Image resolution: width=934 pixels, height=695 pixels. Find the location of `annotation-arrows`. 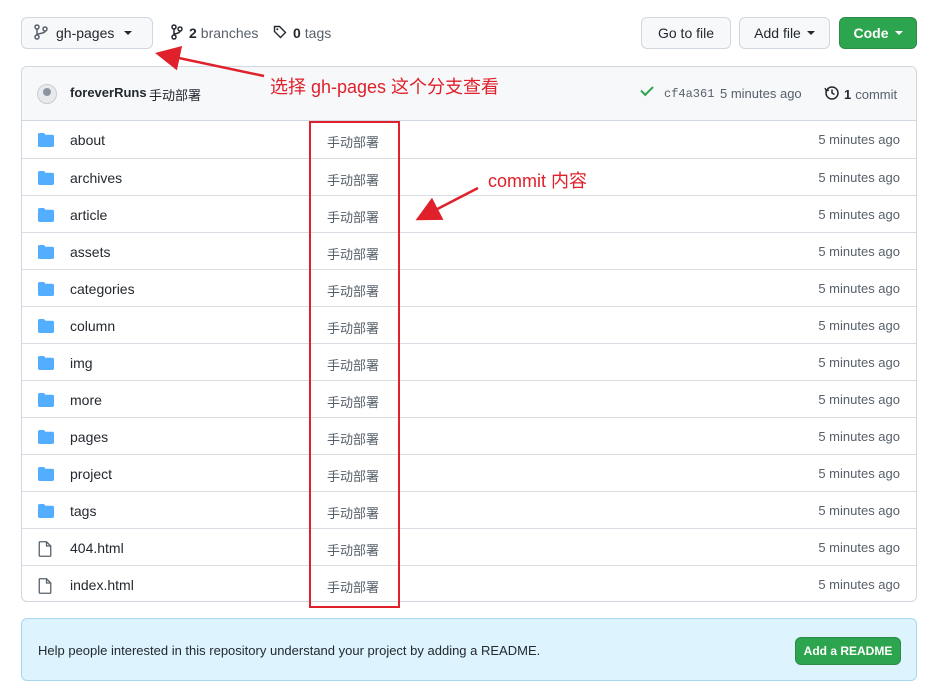

annotation-arrows is located at coordinates (317, 133).